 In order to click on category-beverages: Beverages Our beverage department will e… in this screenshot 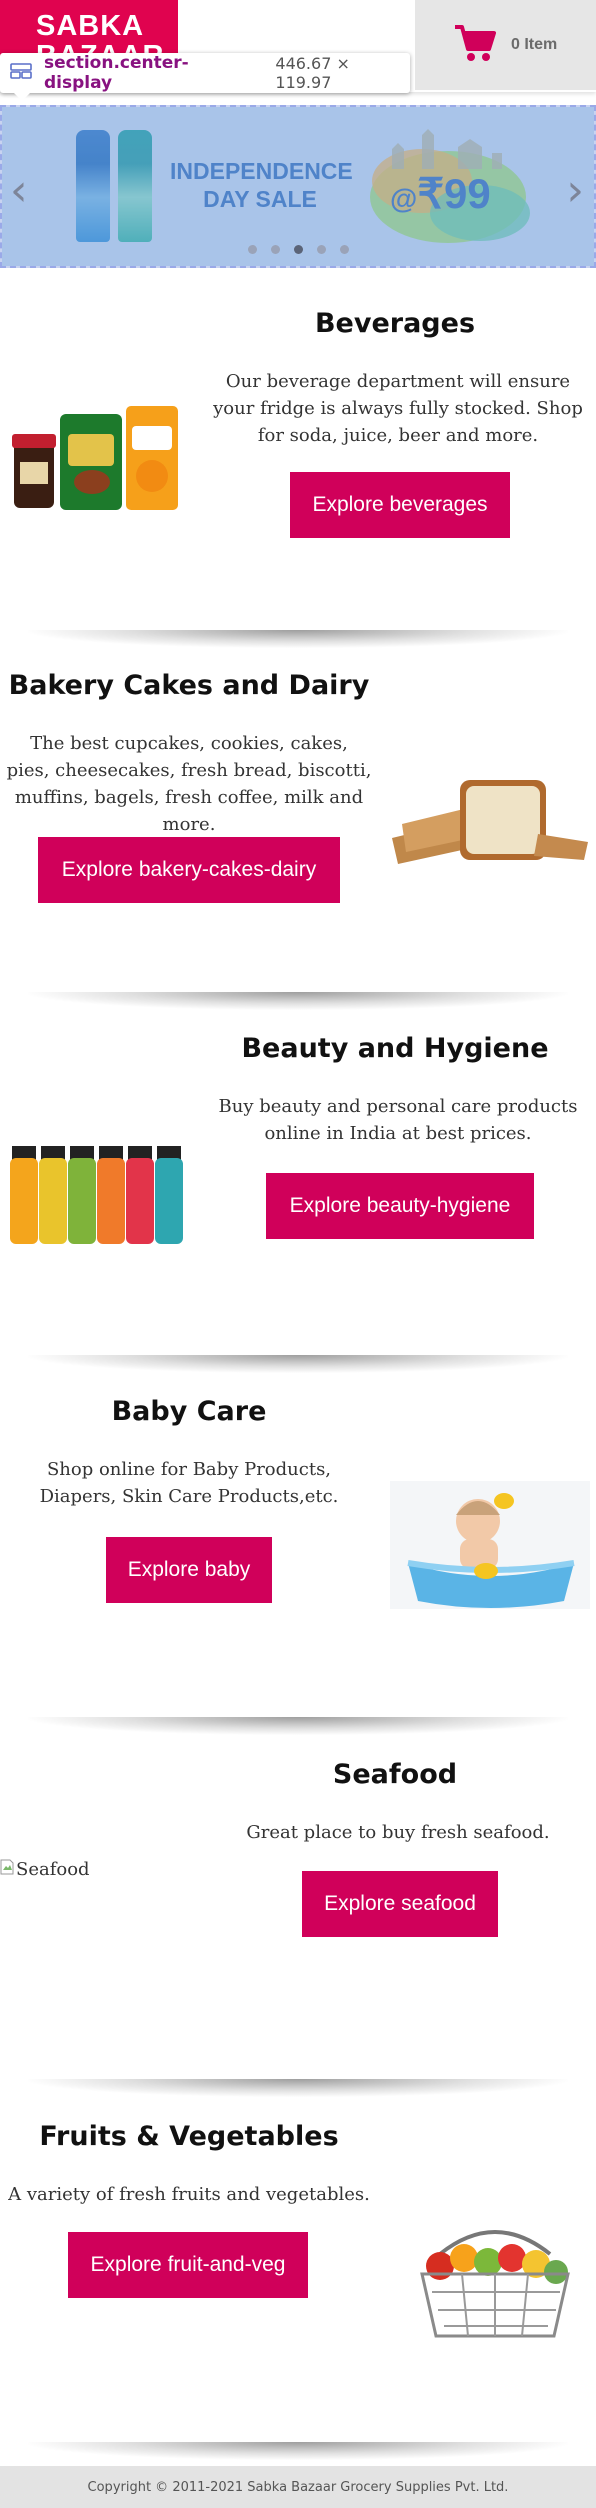, I will do `click(298, 466)`.